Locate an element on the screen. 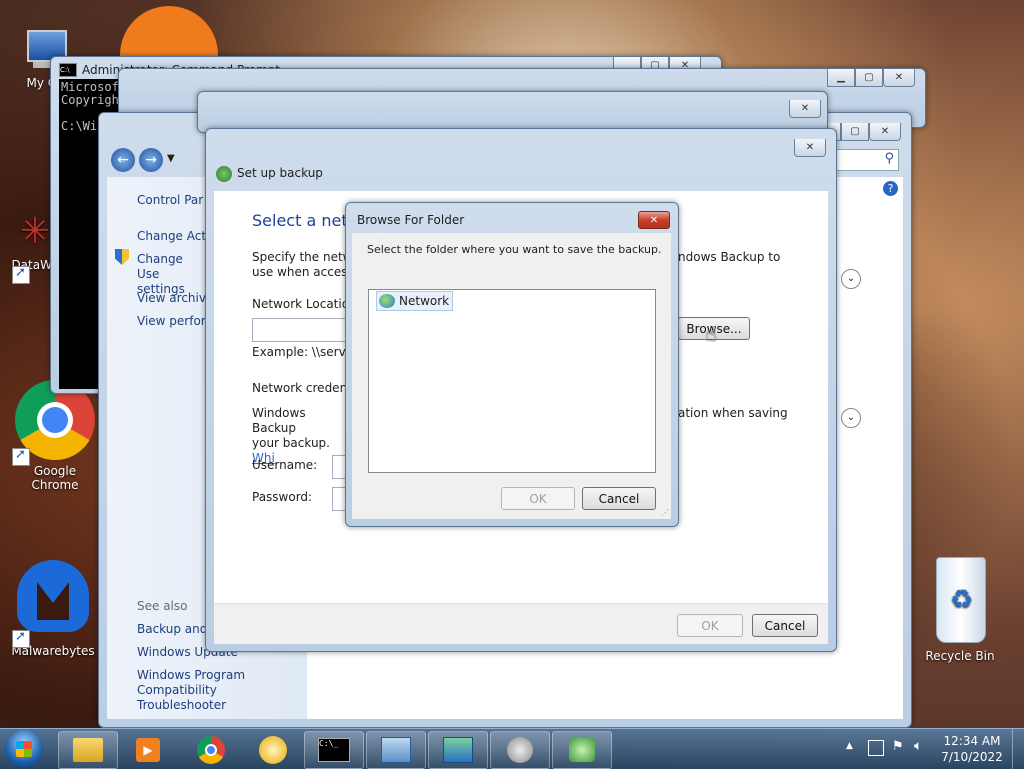 This screenshot has width=1024, height=769. search-icon: ⚲ is located at coordinates (889, 158).